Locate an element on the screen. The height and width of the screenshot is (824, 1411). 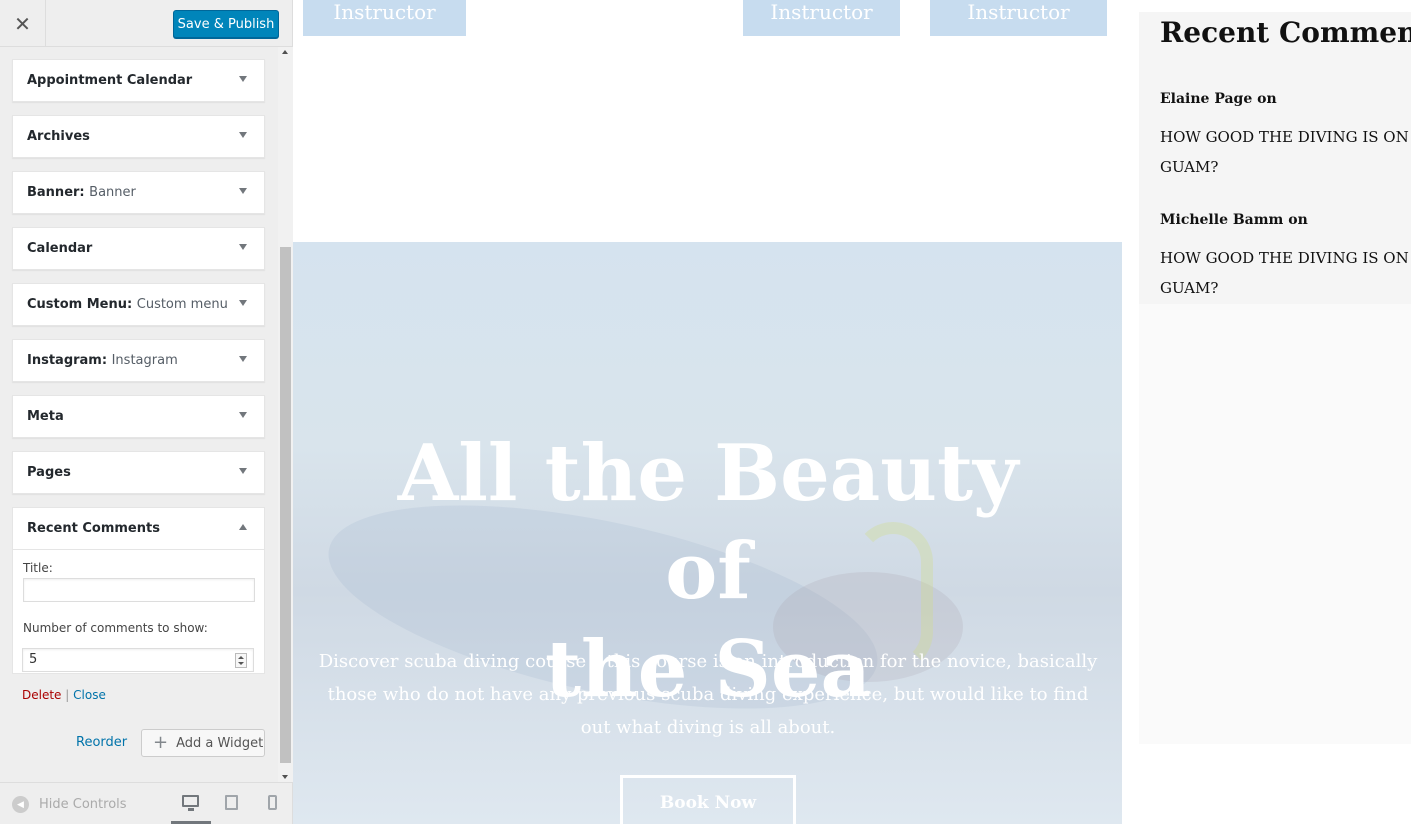
close-icon: ✕ is located at coordinates (22, 23).